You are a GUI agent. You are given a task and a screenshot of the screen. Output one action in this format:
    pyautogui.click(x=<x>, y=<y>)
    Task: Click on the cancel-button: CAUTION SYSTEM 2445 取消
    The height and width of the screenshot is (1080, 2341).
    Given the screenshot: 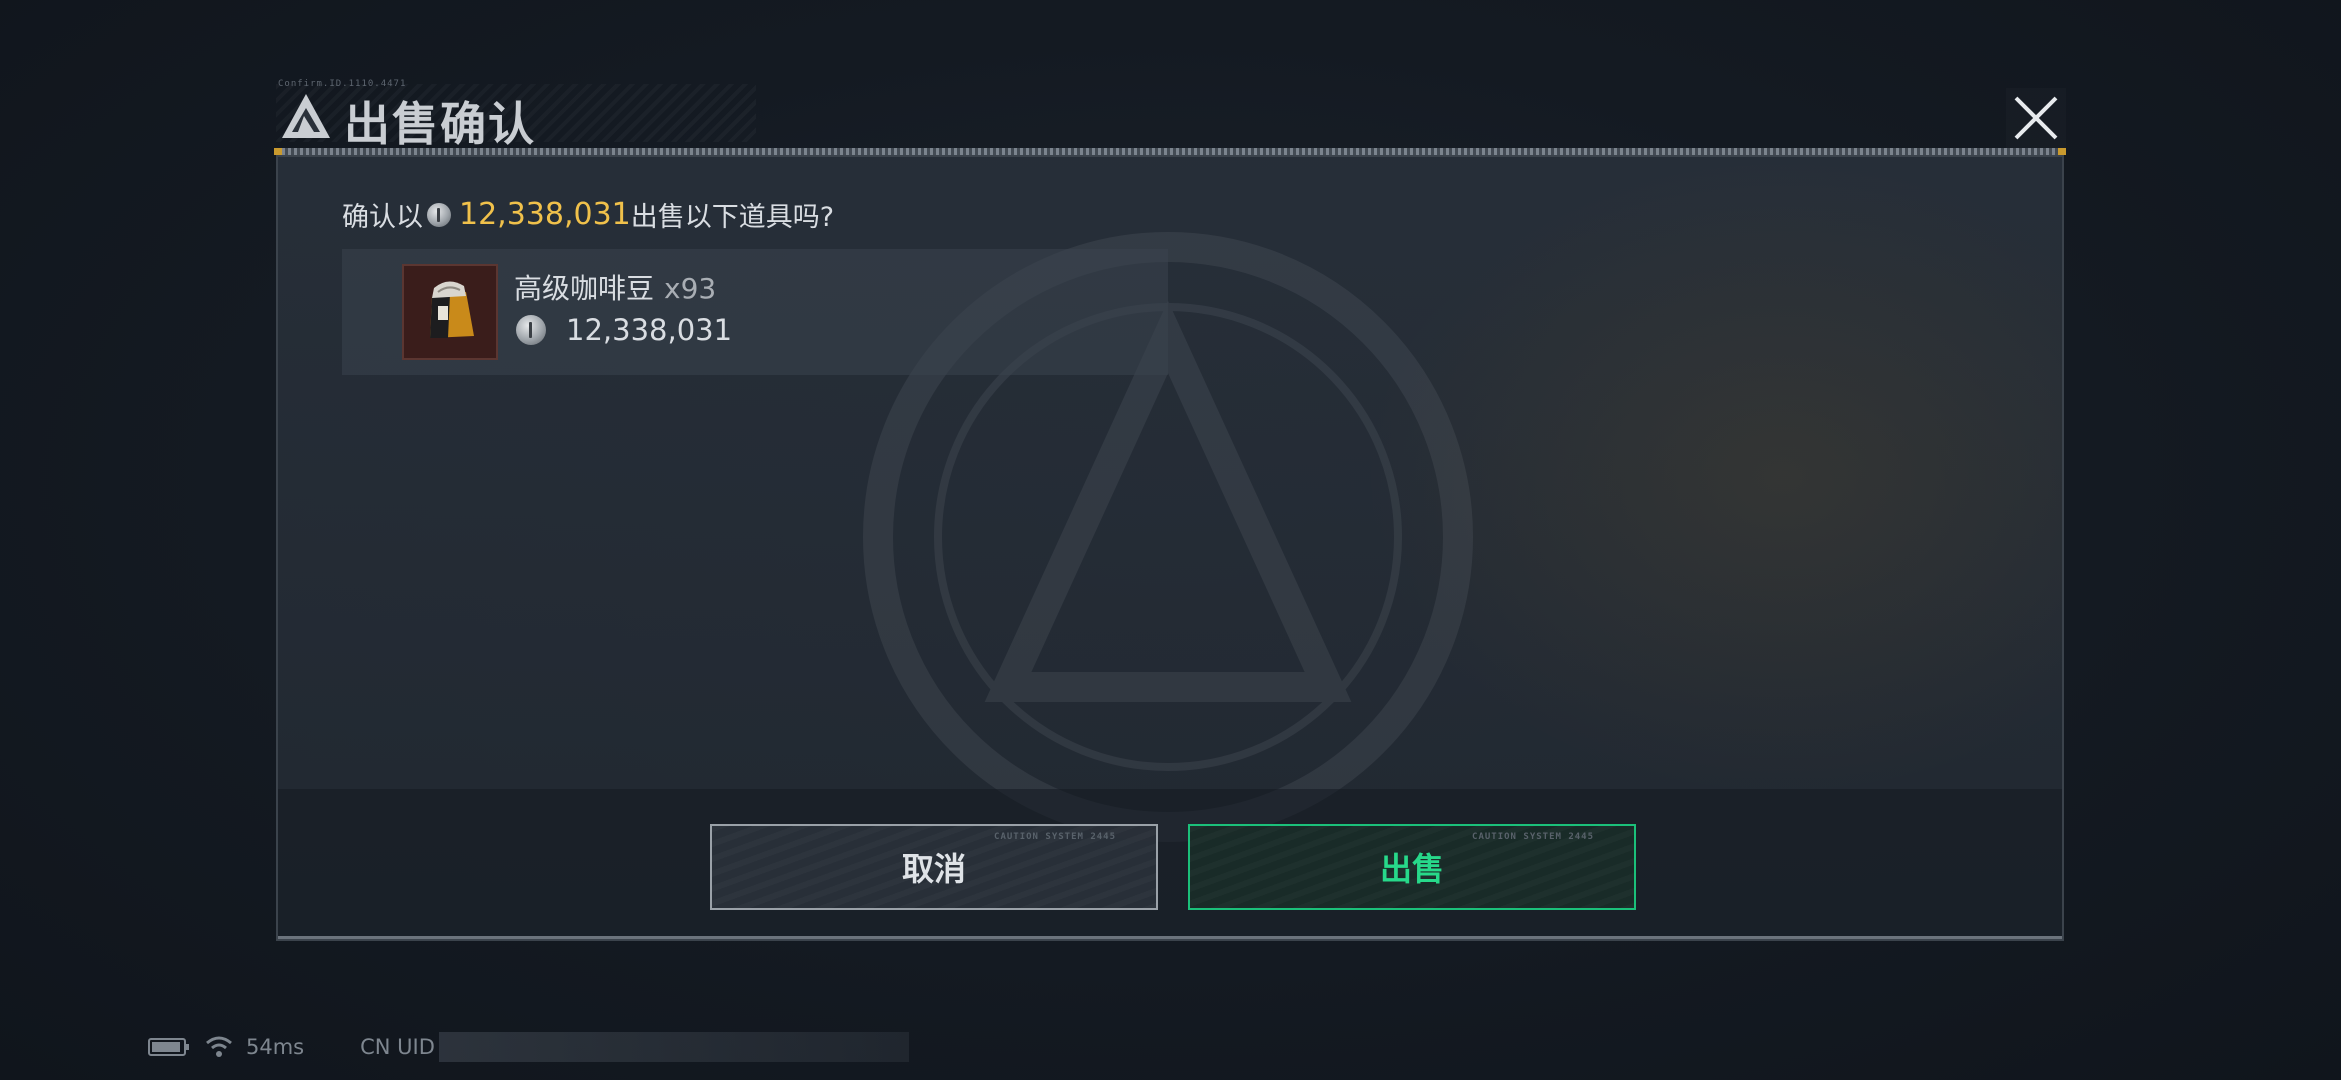 What is the action you would take?
    pyautogui.click(x=934, y=867)
    